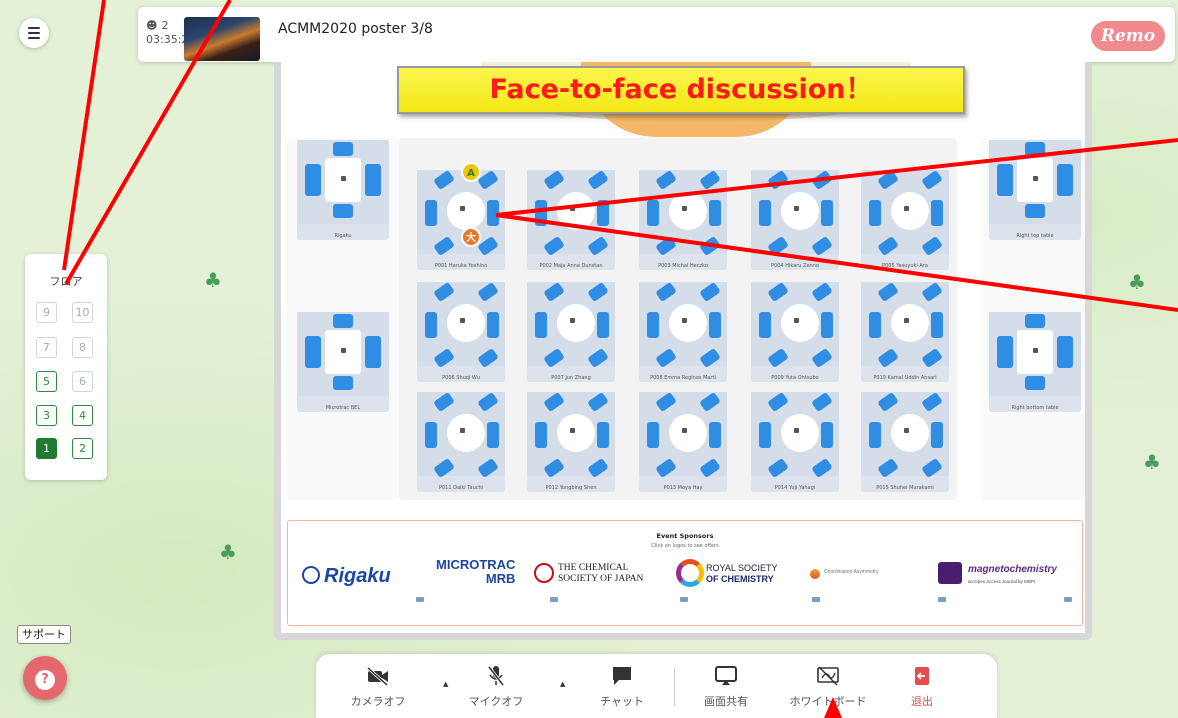 The height and width of the screenshot is (718, 1178). What do you see at coordinates (461, 441) in the screenshot?
I see `table-card: P011 Daiki Tauchi` at bounding box center [461, 441].